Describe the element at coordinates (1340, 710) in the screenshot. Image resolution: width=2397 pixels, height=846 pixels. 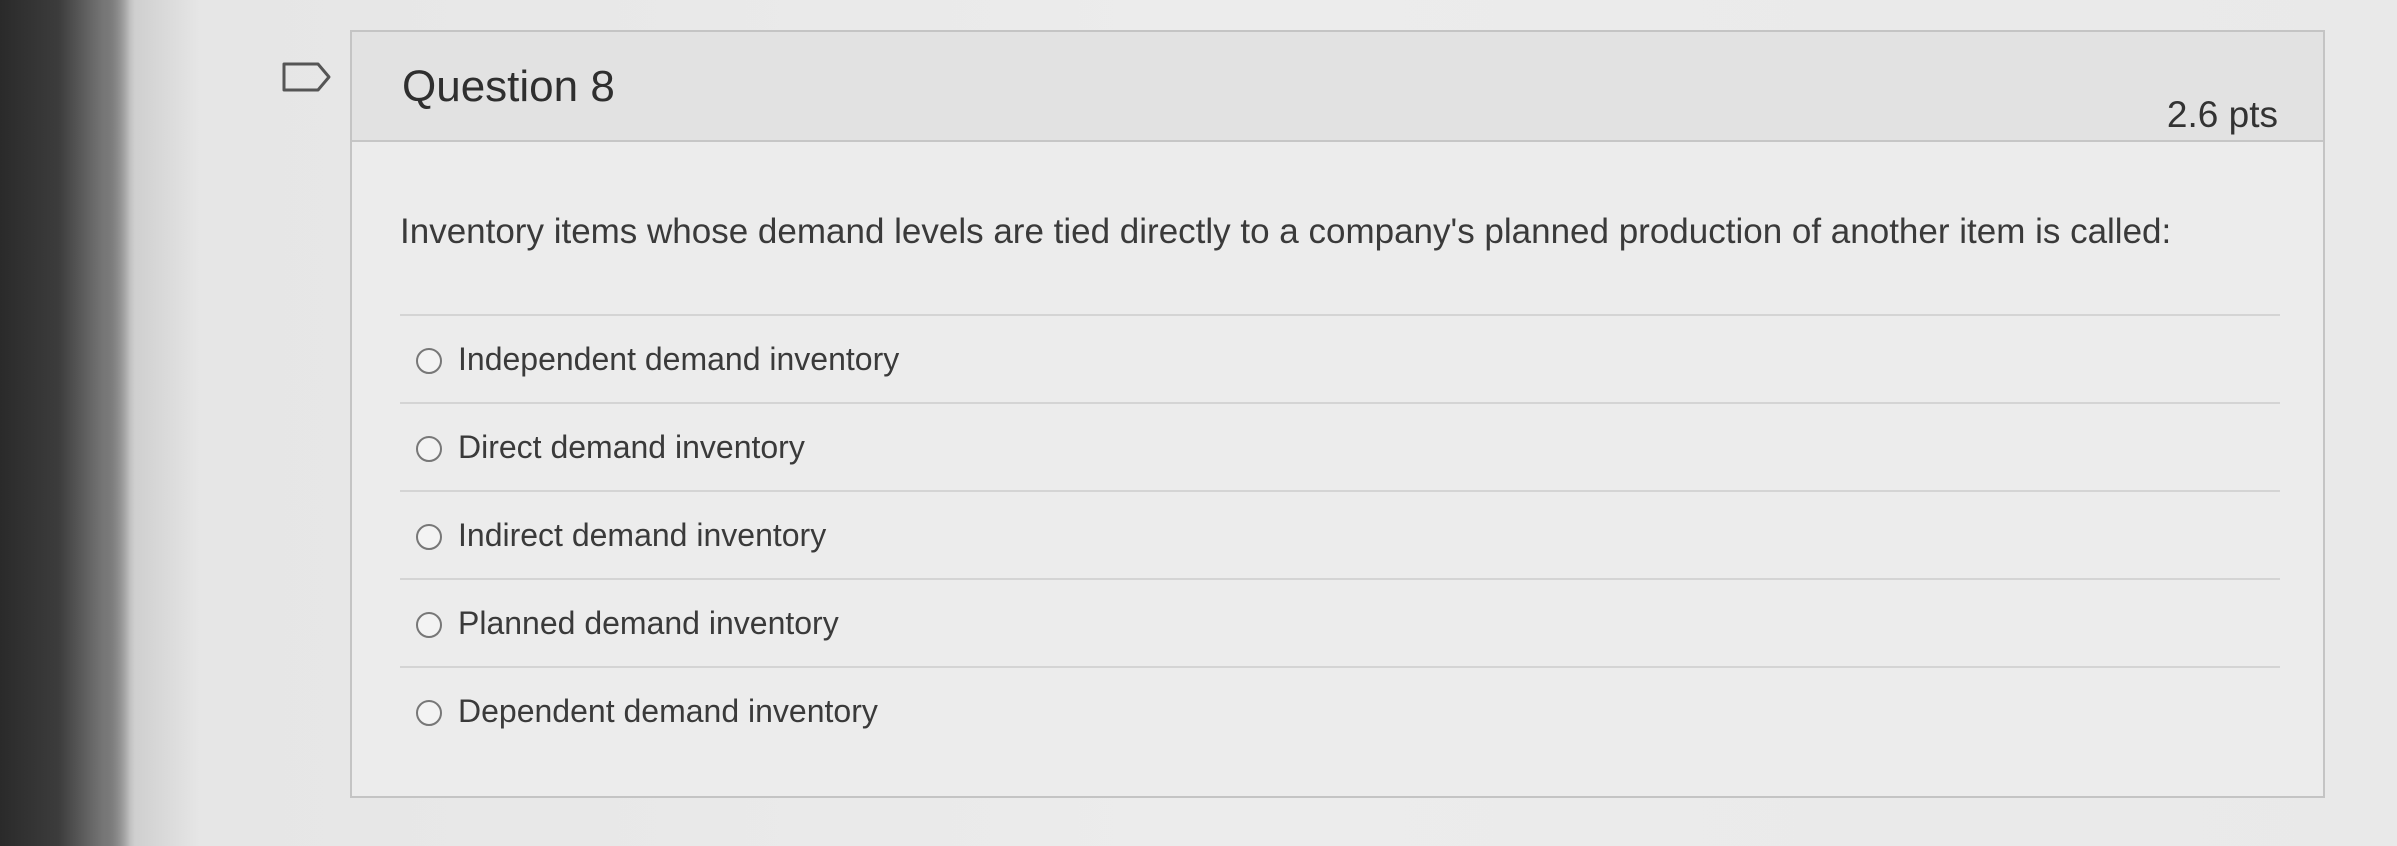
I see `answer-option: Dependent demand inventory` at that location.